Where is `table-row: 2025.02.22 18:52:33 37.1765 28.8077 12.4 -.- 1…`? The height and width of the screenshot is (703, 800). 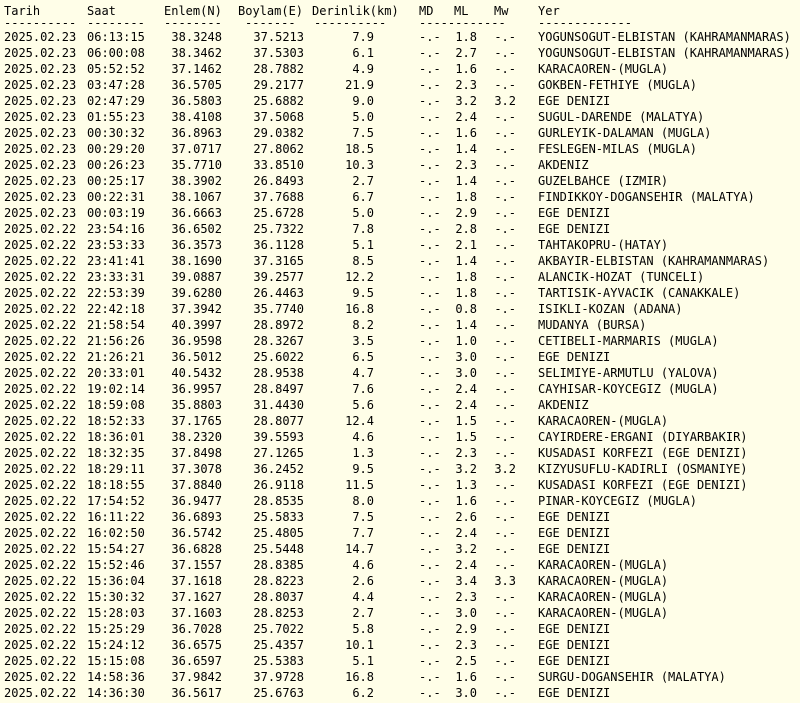
table-row: 2025.02.22 18:52:33 37.1765 28.8077 12.4 -.- 1… is located at coordinates (401, 421).